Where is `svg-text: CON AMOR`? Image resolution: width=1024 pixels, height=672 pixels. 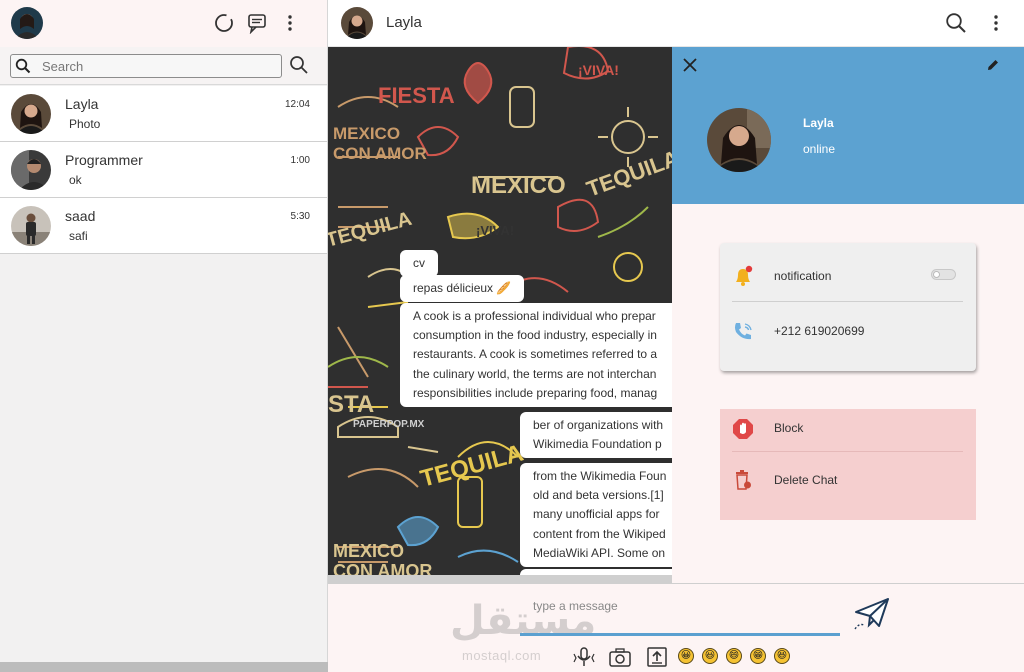 svg-text: CON AMOR is located at coordinates (380, 153).